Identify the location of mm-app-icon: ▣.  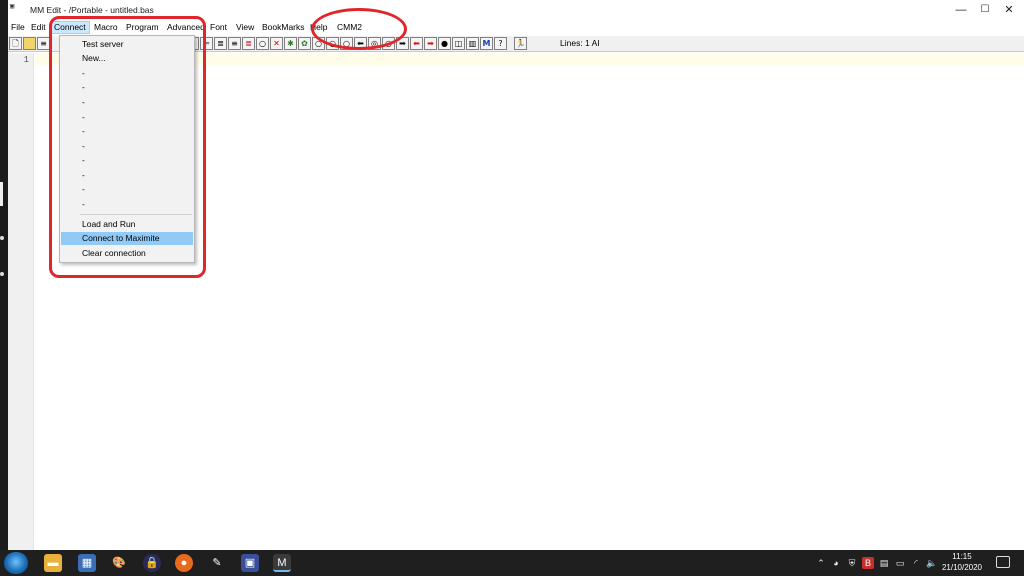
(12, 6).